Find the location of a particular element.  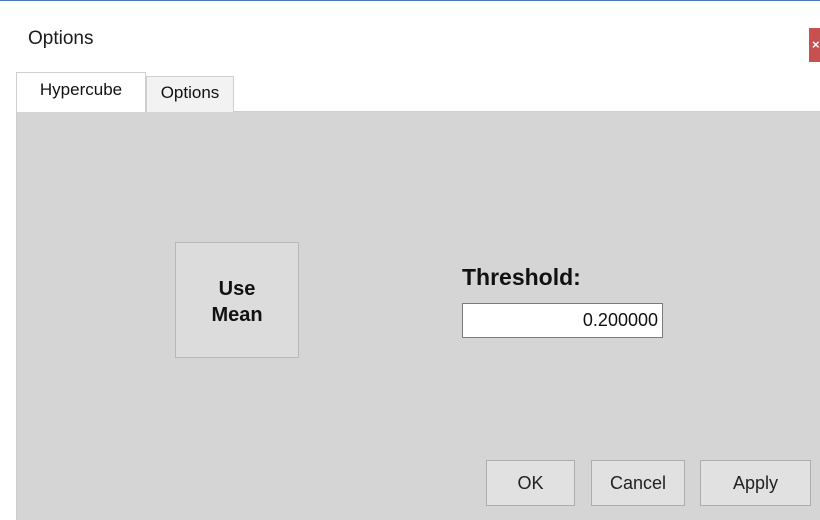

apply-button: Apply is located at coordinates (755, 483).